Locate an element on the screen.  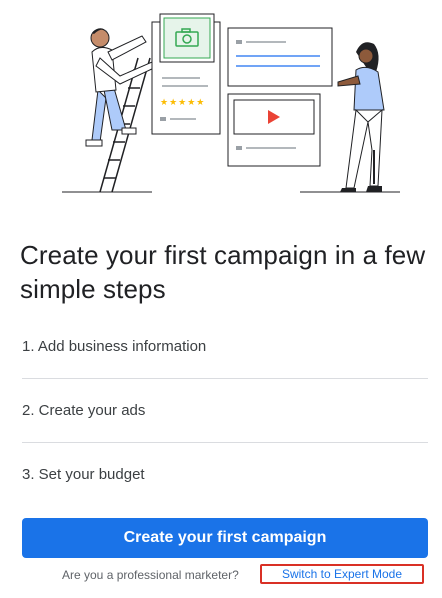
step-create-ads: 2. Create your ads is located at coordinates (84, 410).